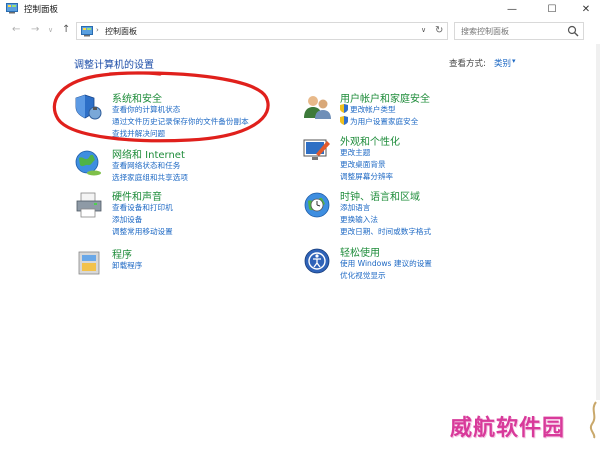  Describe the element at coordinates (137, 97) in the screenshot. I see `category-title: 系统和安全` at that location.